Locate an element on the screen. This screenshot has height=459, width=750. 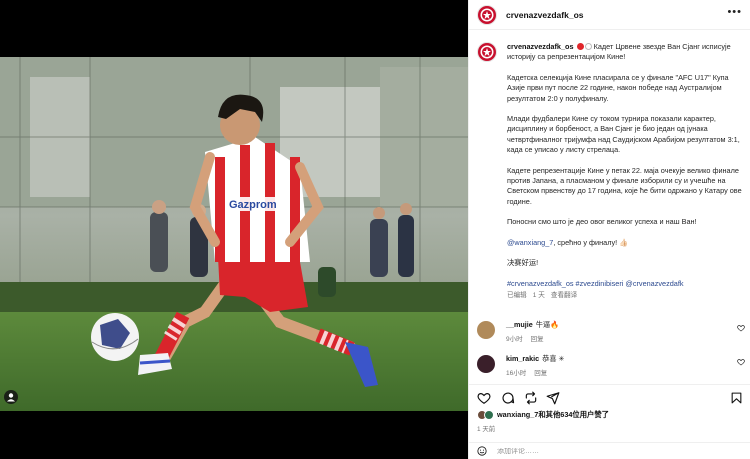
caption-paragraph-5-text: , срећно у финалу! 👍🏻 is located at coordinates (591, 242).